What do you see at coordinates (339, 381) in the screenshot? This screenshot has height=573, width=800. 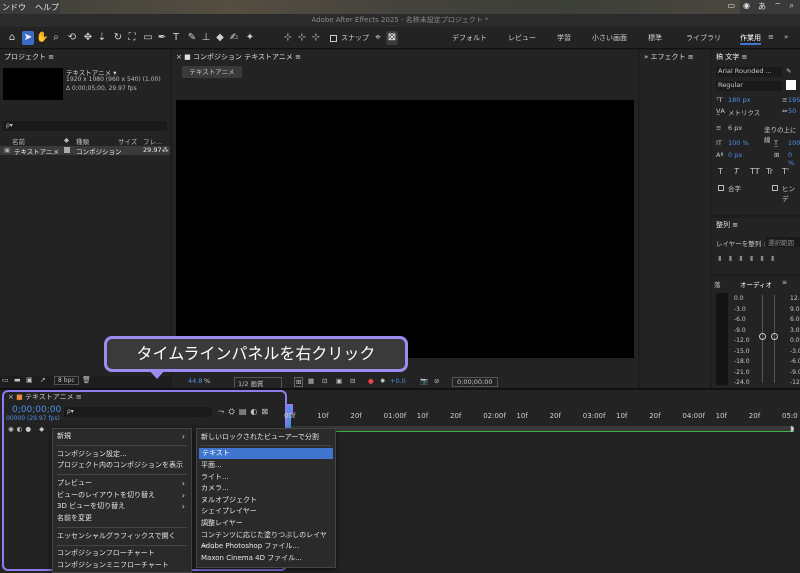 I see `grid-icon: ▣` at bounding box center [339, 381].